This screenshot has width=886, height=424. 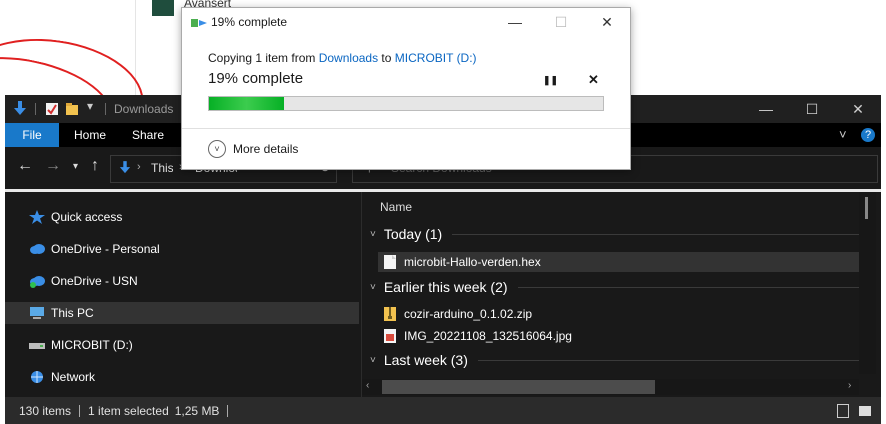 What do you see at coordinates (163, 8) in the screenshot?
I see `background-check-icon` at bounding box center [163, 8].